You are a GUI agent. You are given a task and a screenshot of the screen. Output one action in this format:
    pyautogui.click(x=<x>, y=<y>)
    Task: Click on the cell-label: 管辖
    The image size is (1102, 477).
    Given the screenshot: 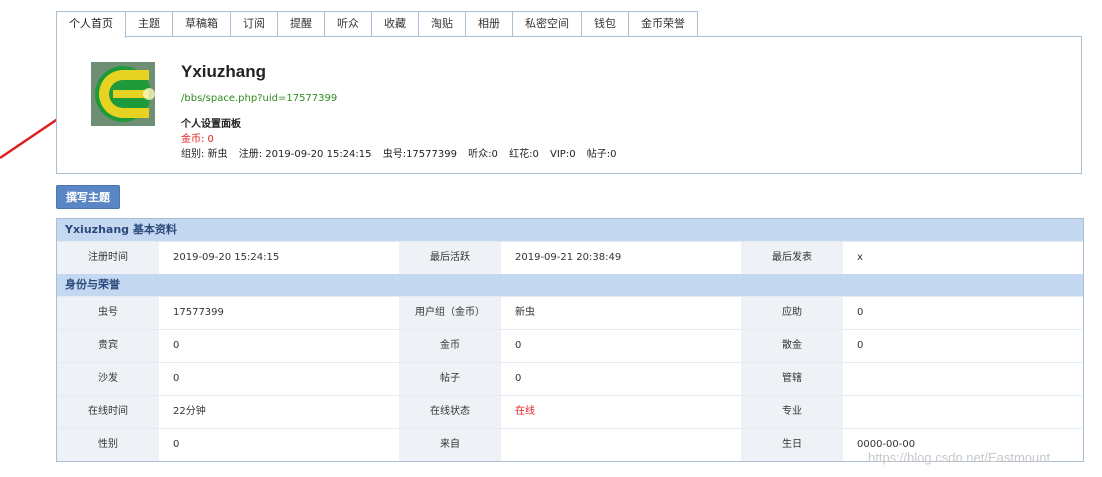 What is the action you would take?
    pyautogui.click(x=792, y=379)
    